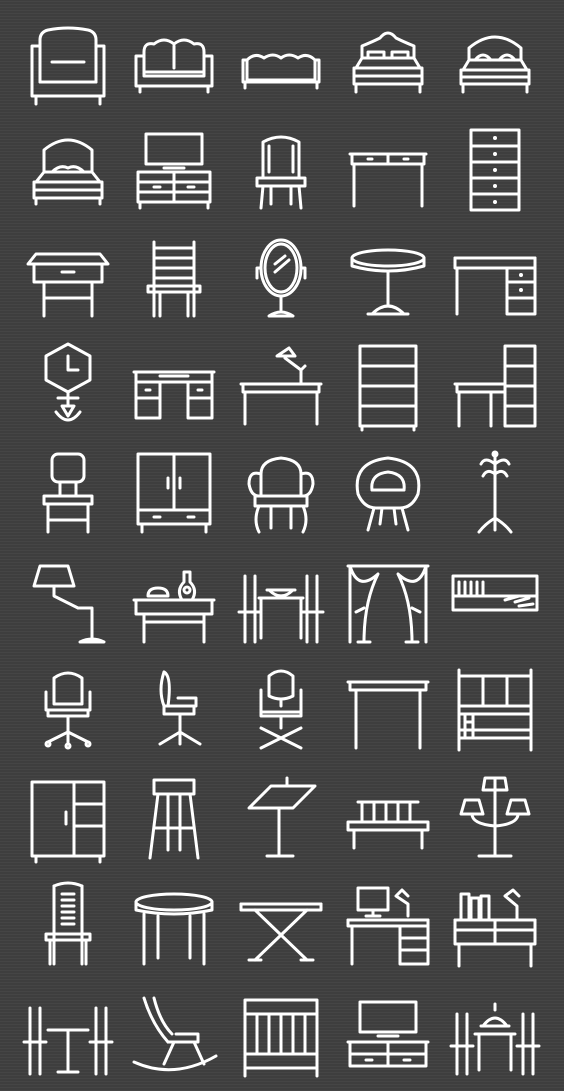 This screenshot has height=1091, width=564. Describe the element at coordinates (495, 494) in the screenshot. I see `coat-rack-icon` at that location.